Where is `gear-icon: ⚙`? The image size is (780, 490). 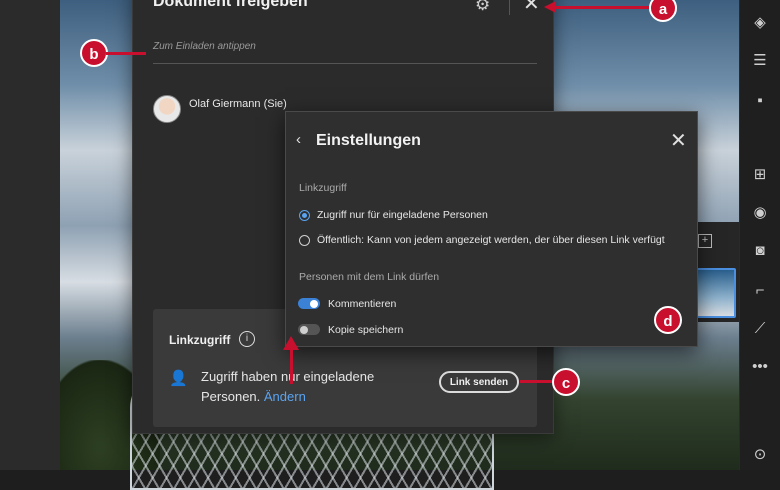
gear-icon: ⚙ is located at coordinates (482, 7).